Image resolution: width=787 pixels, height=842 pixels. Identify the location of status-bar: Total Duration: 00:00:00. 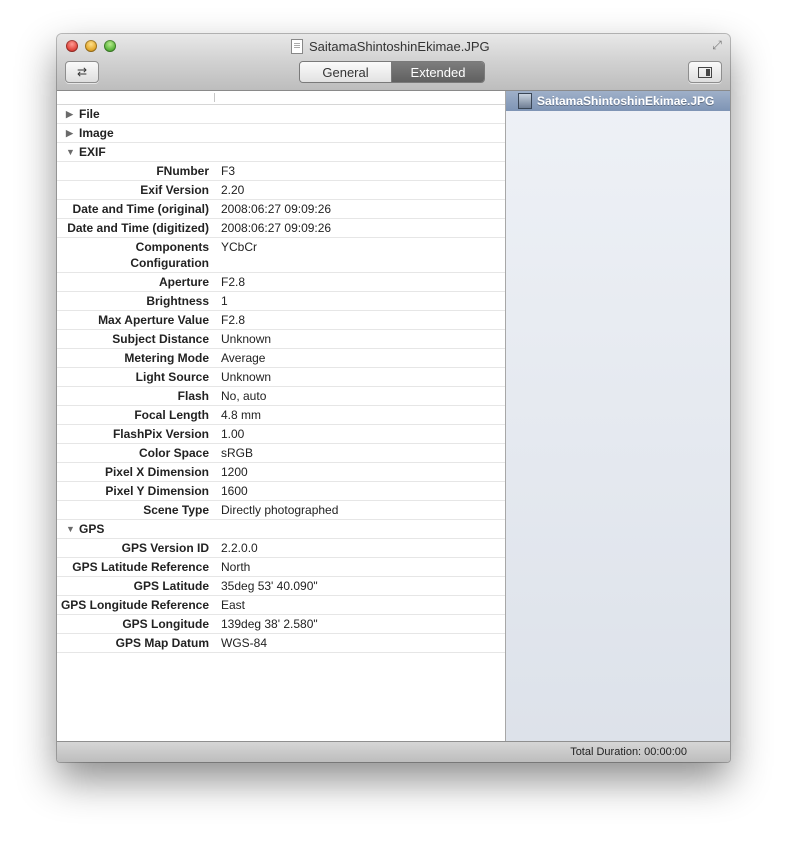
(393, 751).